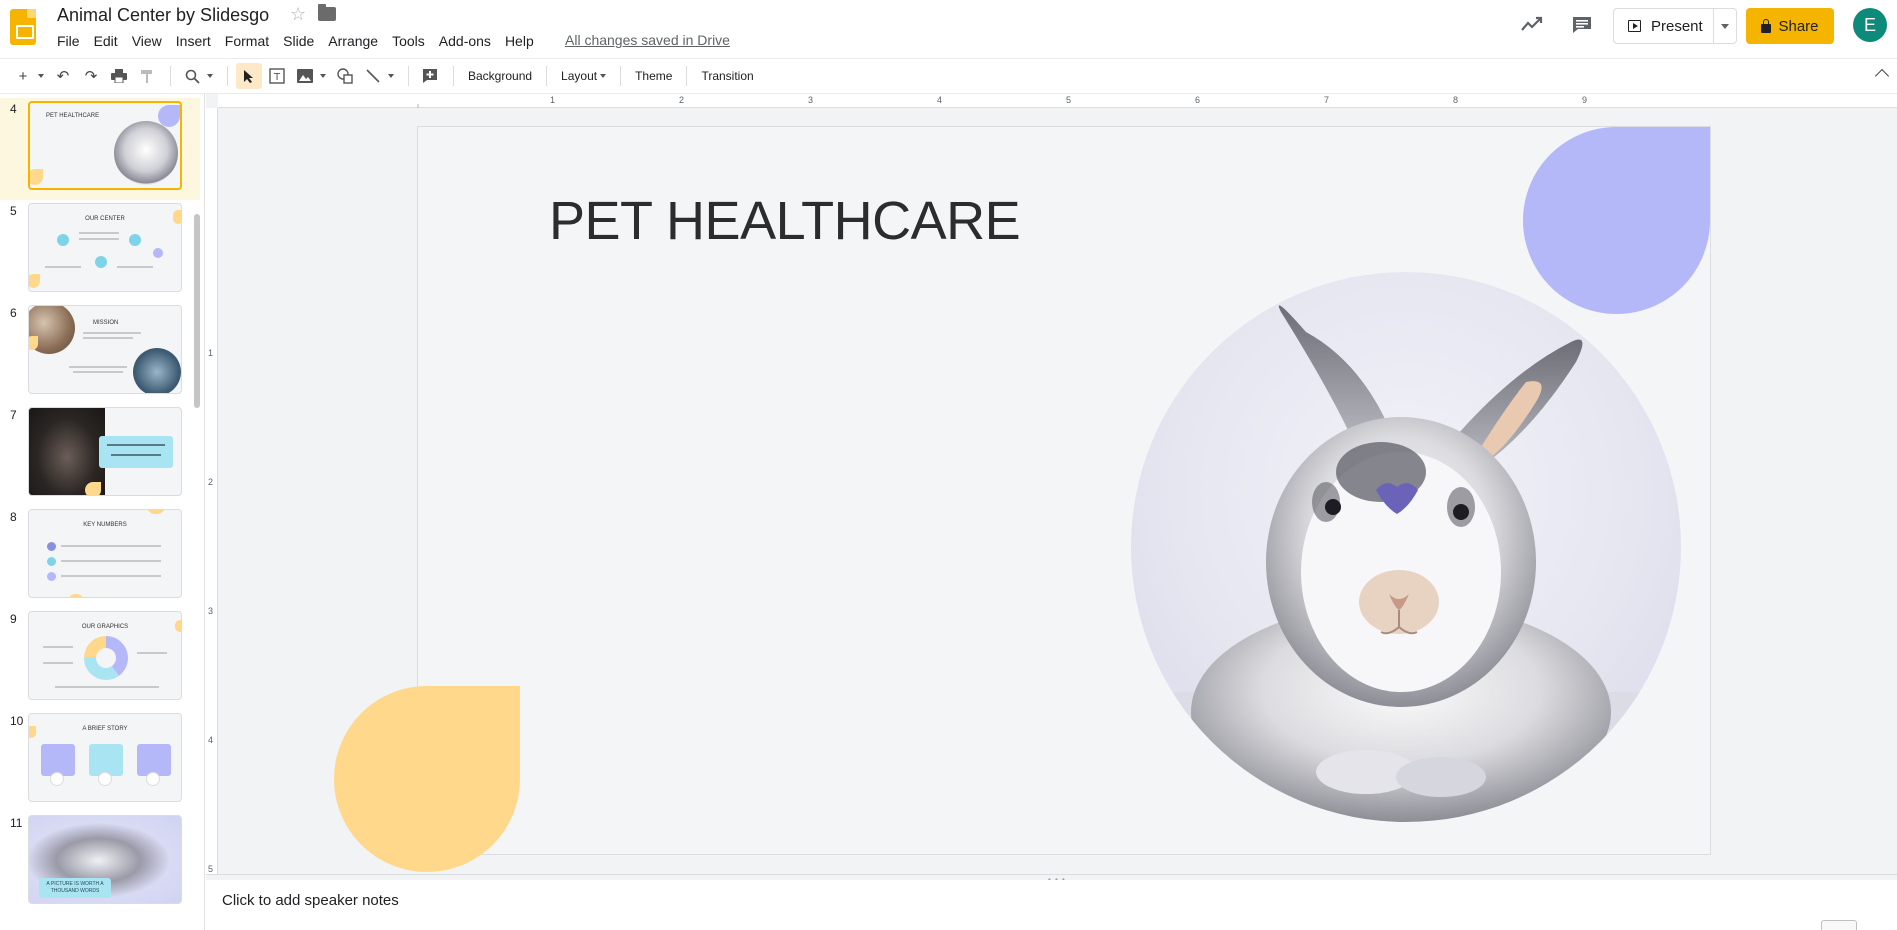  What do you see at coordinates (17, 721) in the screenshot?
I see `slide-number: 10` at bounding box center [17, 721].